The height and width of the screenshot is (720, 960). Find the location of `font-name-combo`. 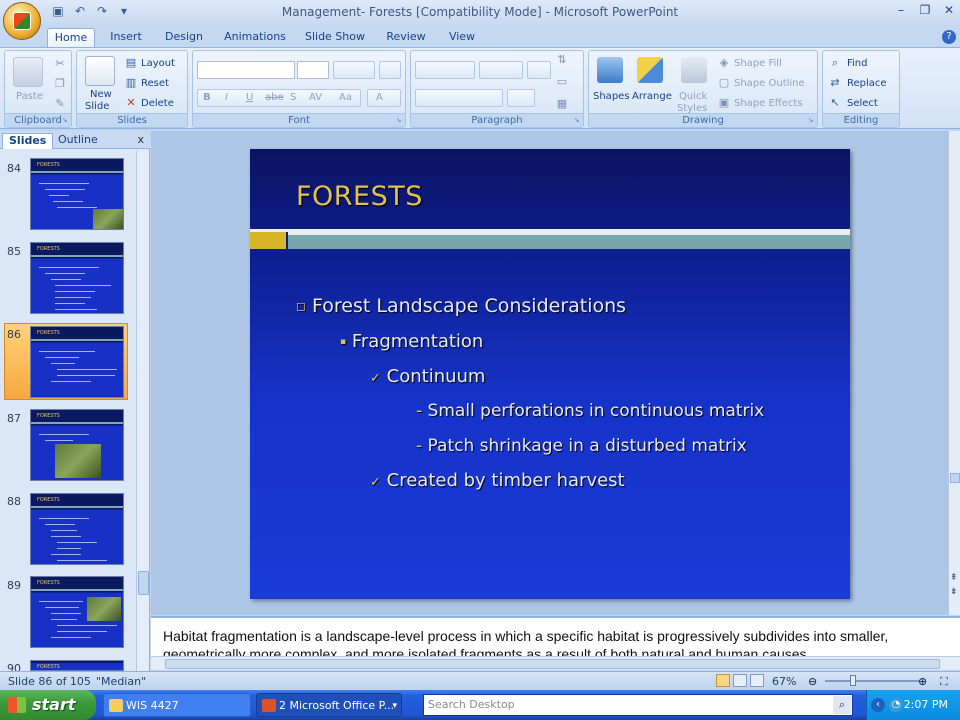

font-name-combo is located at coordinates (246, 70).